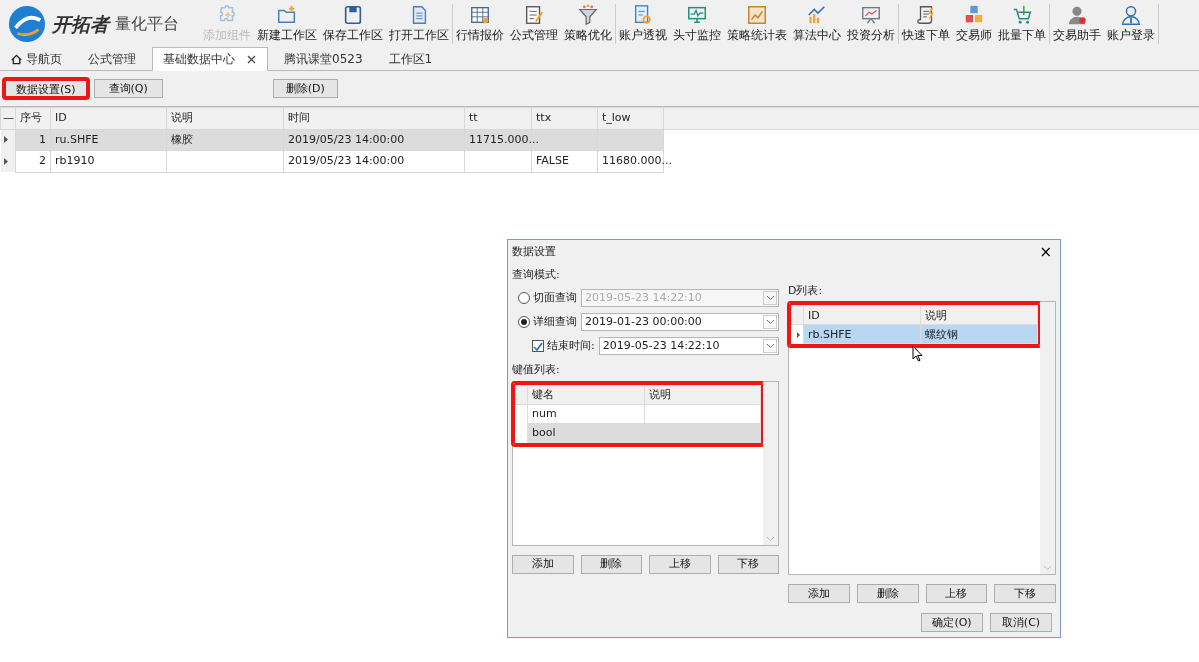 The image size is (1199, 662). Describe the element at coordinates (31, 117) in the screenshot. I see `column-header: 序号` at that location.